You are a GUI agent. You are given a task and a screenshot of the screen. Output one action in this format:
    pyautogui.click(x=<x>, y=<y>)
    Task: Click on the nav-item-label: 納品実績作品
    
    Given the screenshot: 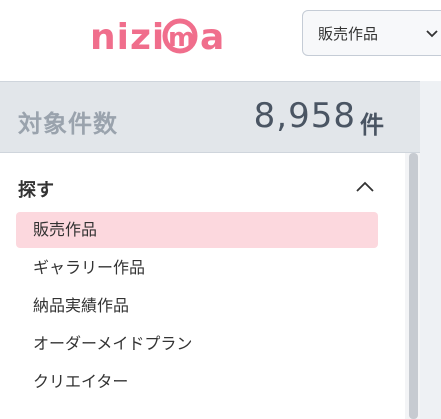 What is the action you would take?
    pyautogui.click(x=81, y=305)
    